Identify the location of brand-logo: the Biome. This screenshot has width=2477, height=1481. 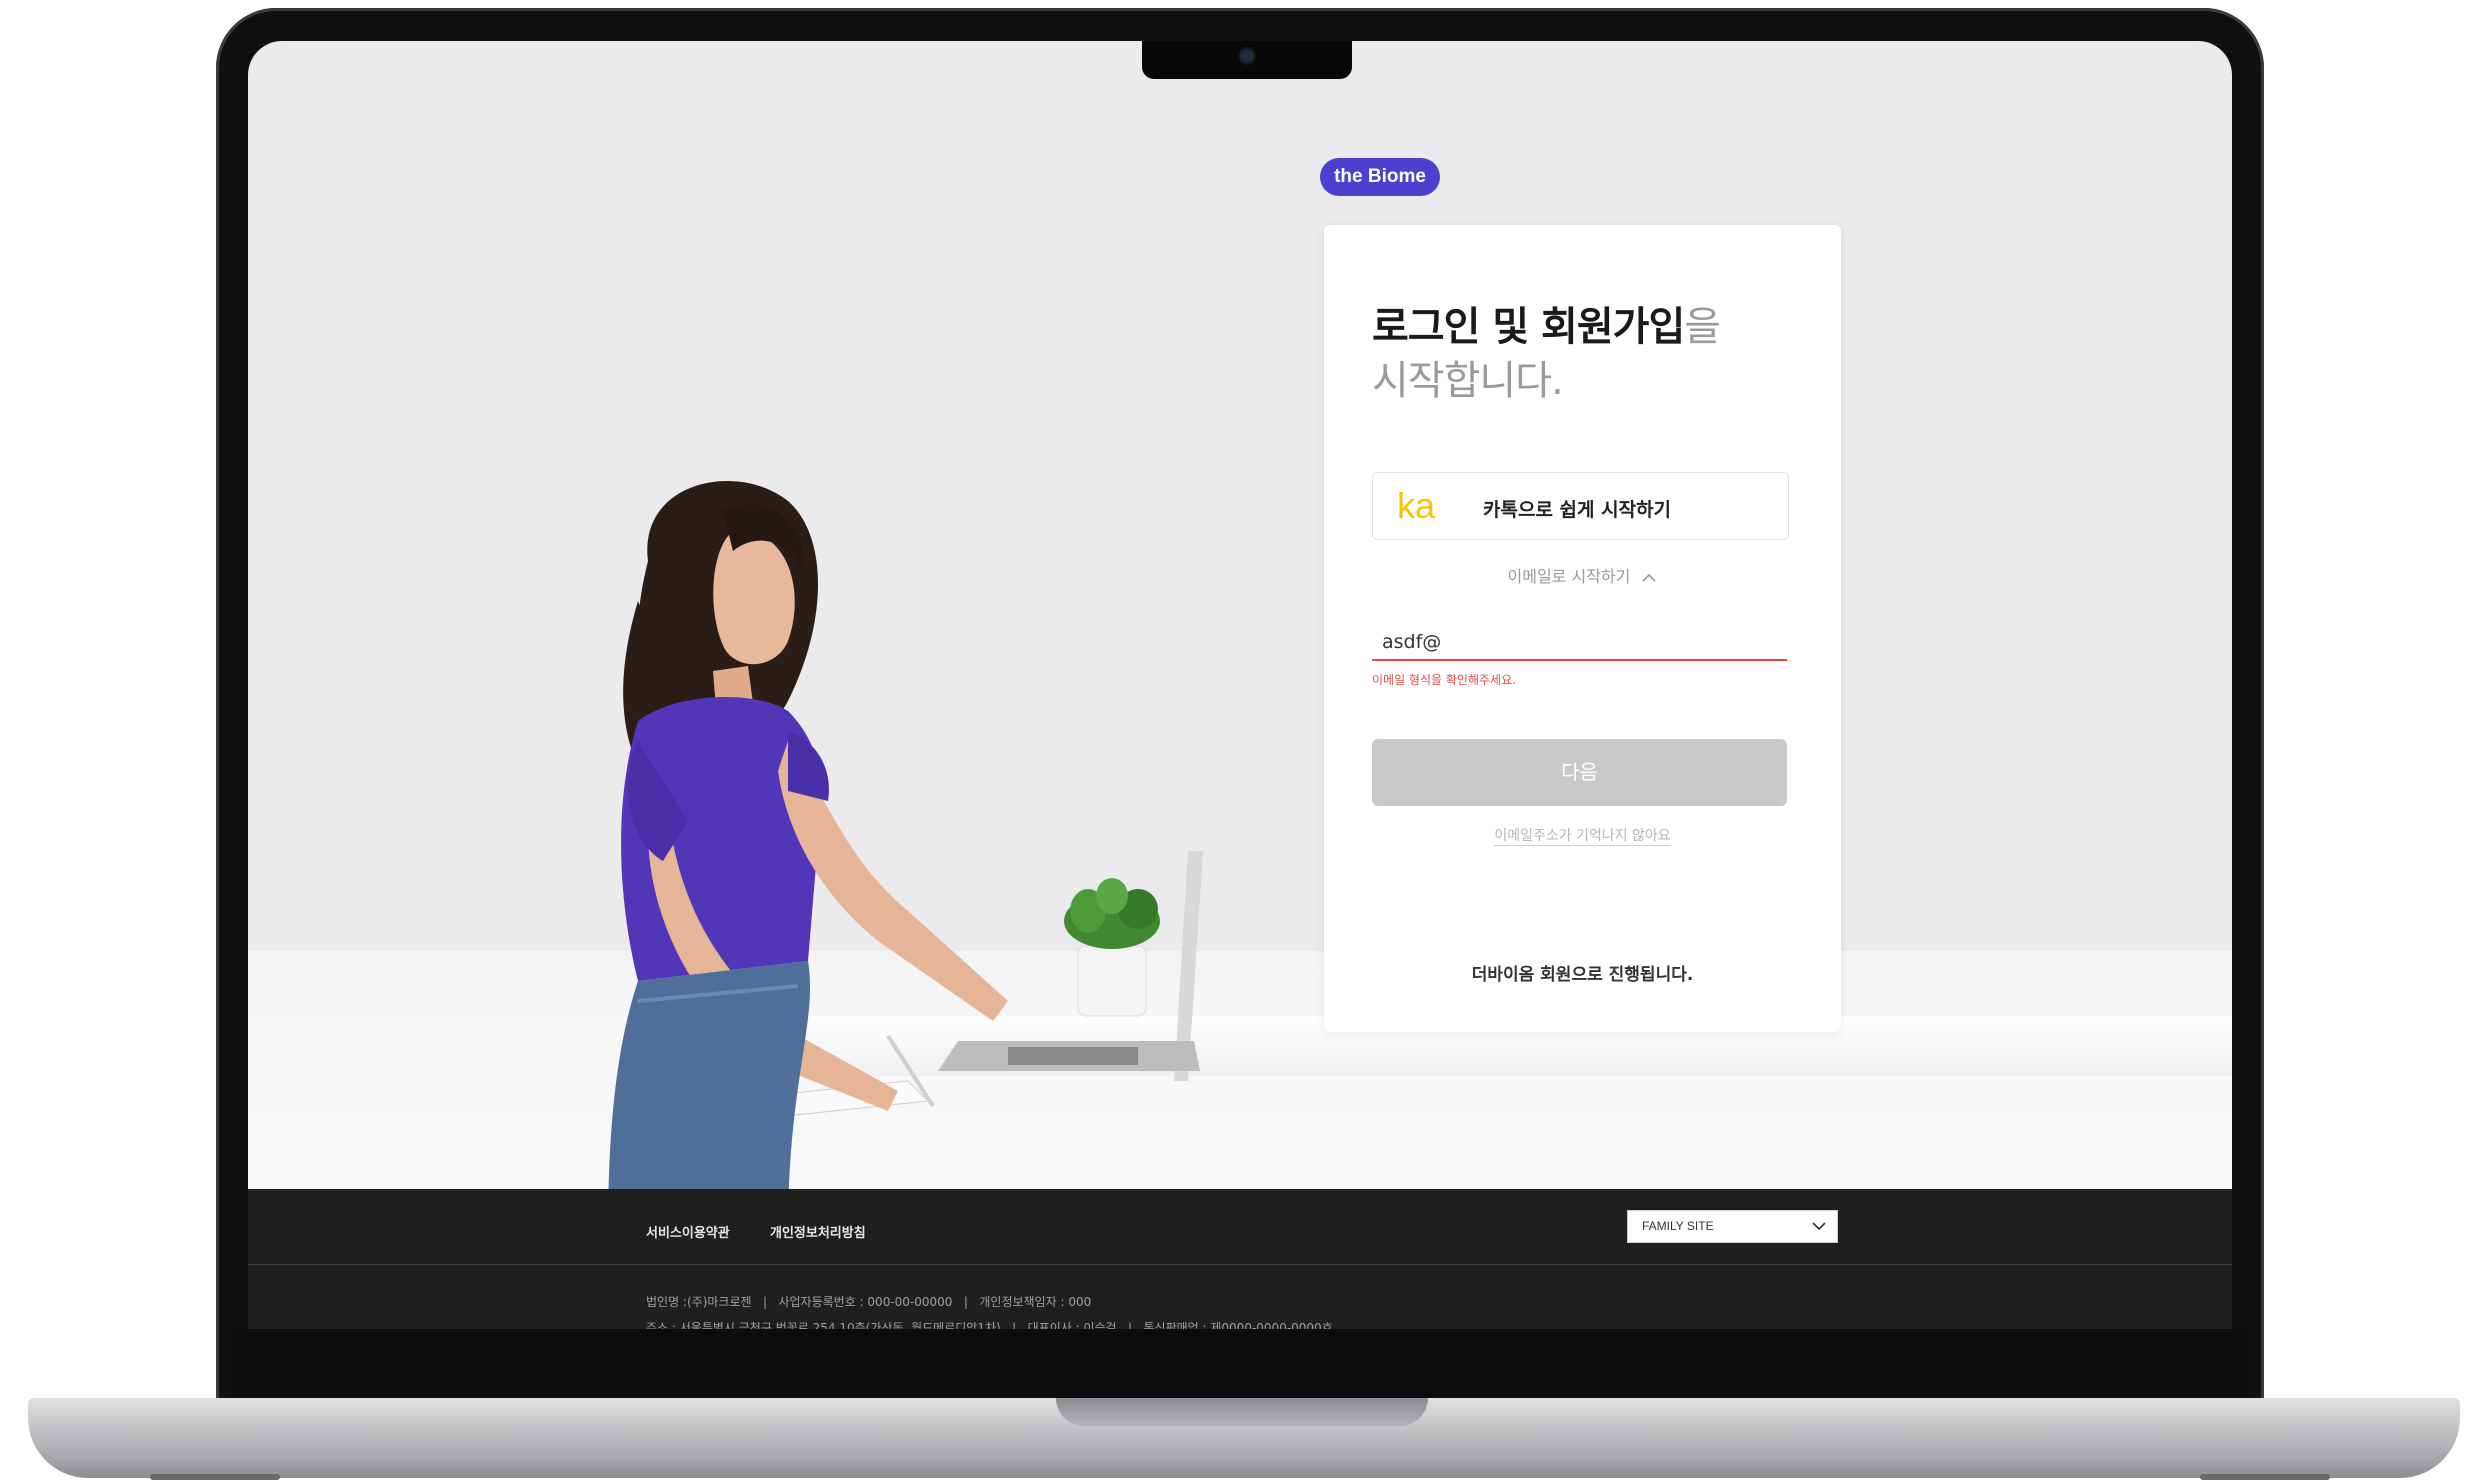
(1380, 177).